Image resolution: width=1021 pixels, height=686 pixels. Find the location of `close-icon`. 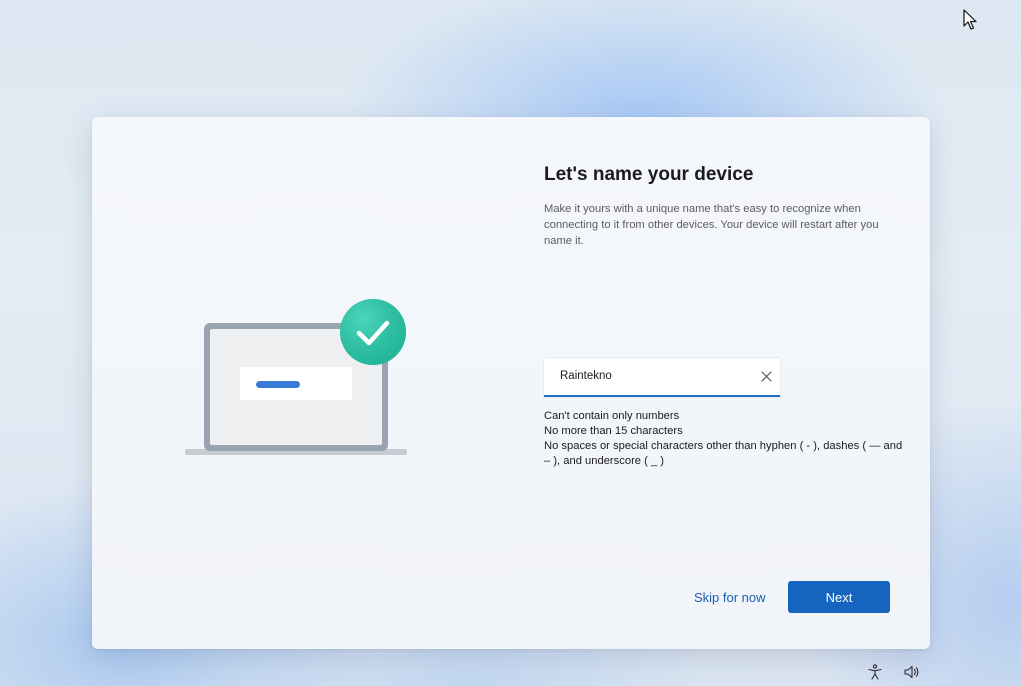

close-icon is located at coordinates (766, 376).